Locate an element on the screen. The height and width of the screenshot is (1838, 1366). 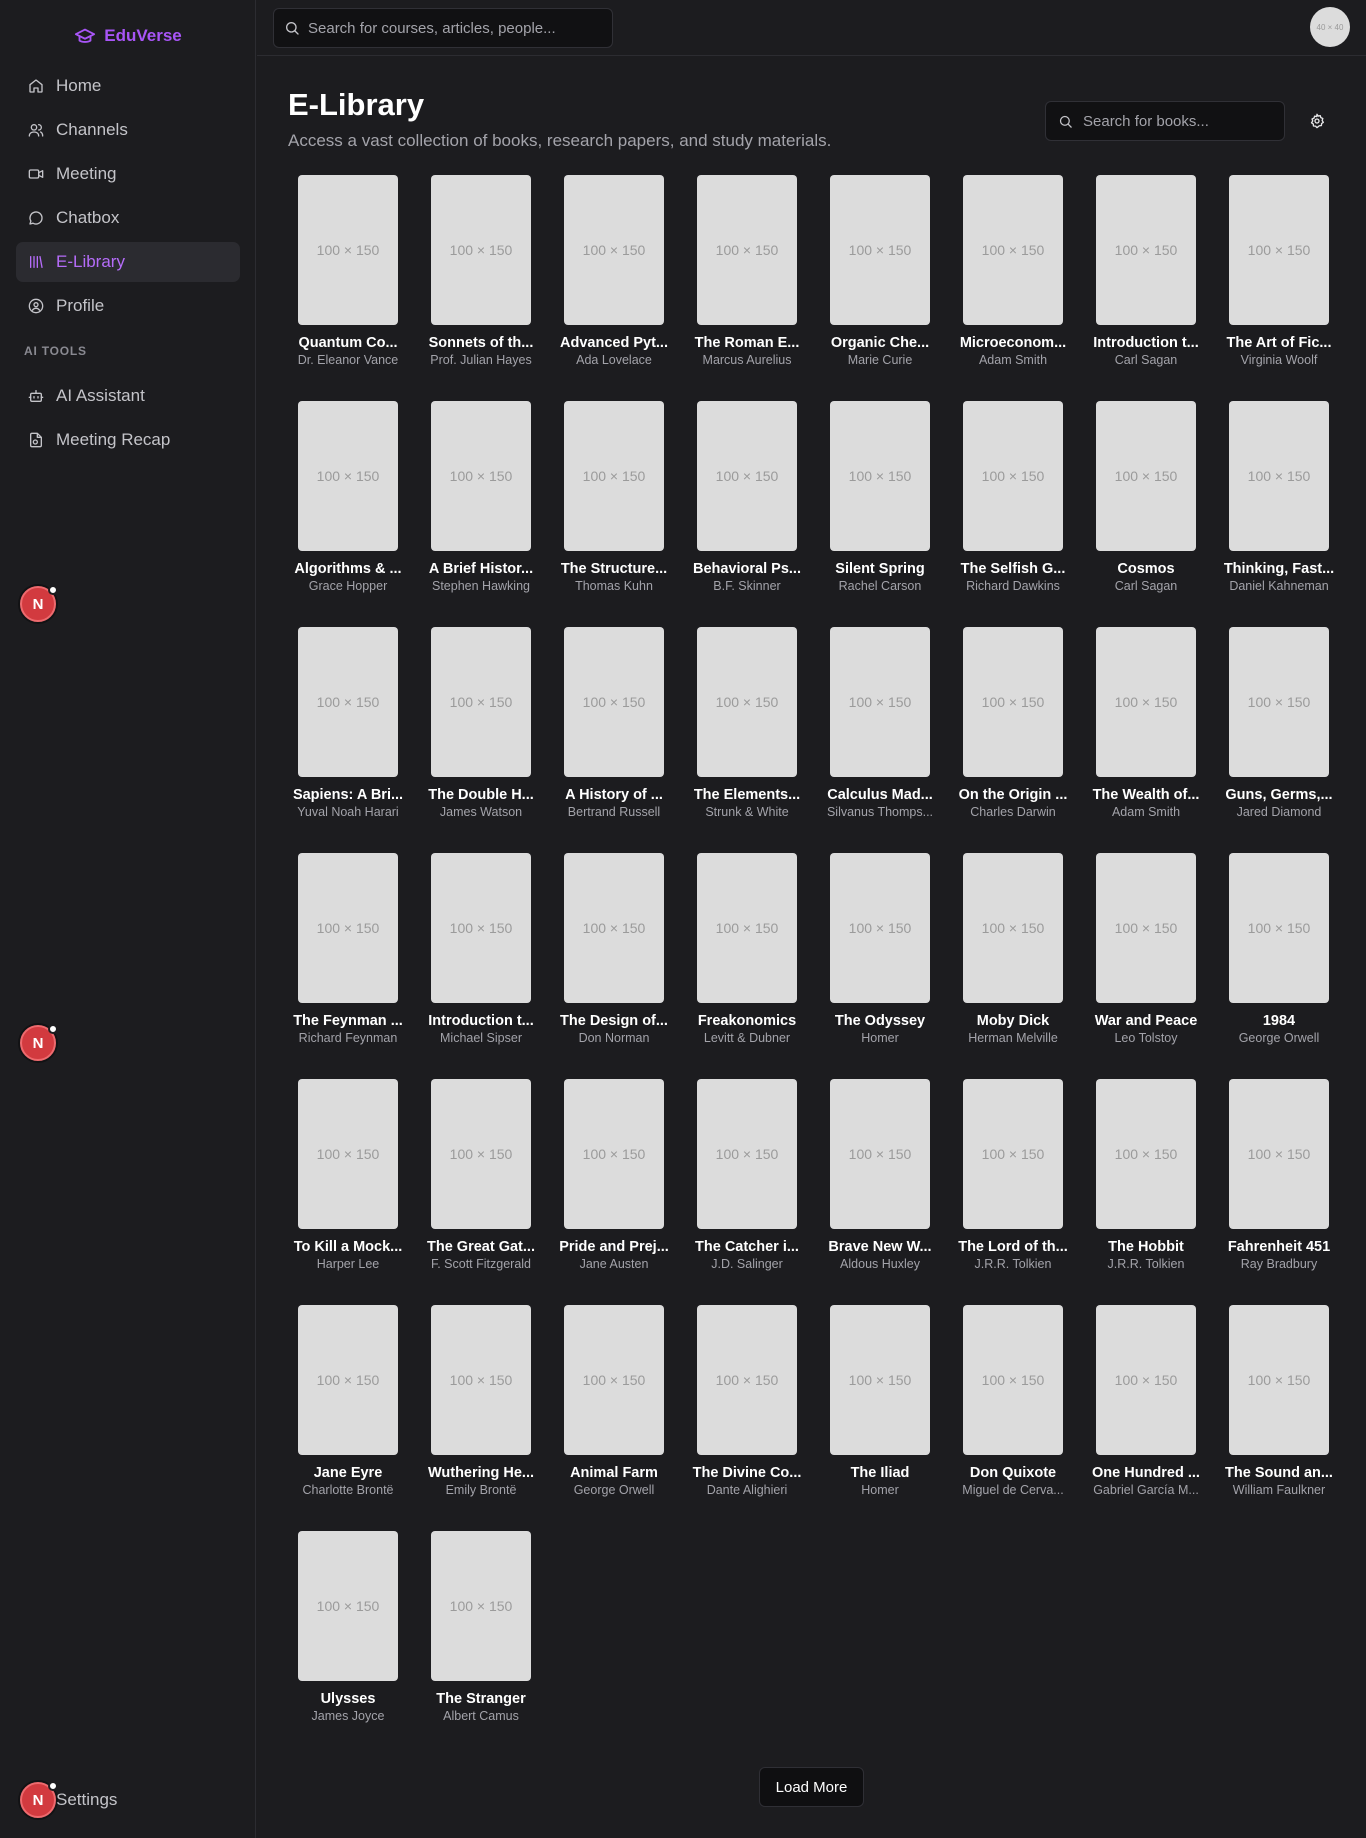
book-card: 100 × 150 Quantum Co... Dr. Eleanor Vance is located at coordinates (348, 275).